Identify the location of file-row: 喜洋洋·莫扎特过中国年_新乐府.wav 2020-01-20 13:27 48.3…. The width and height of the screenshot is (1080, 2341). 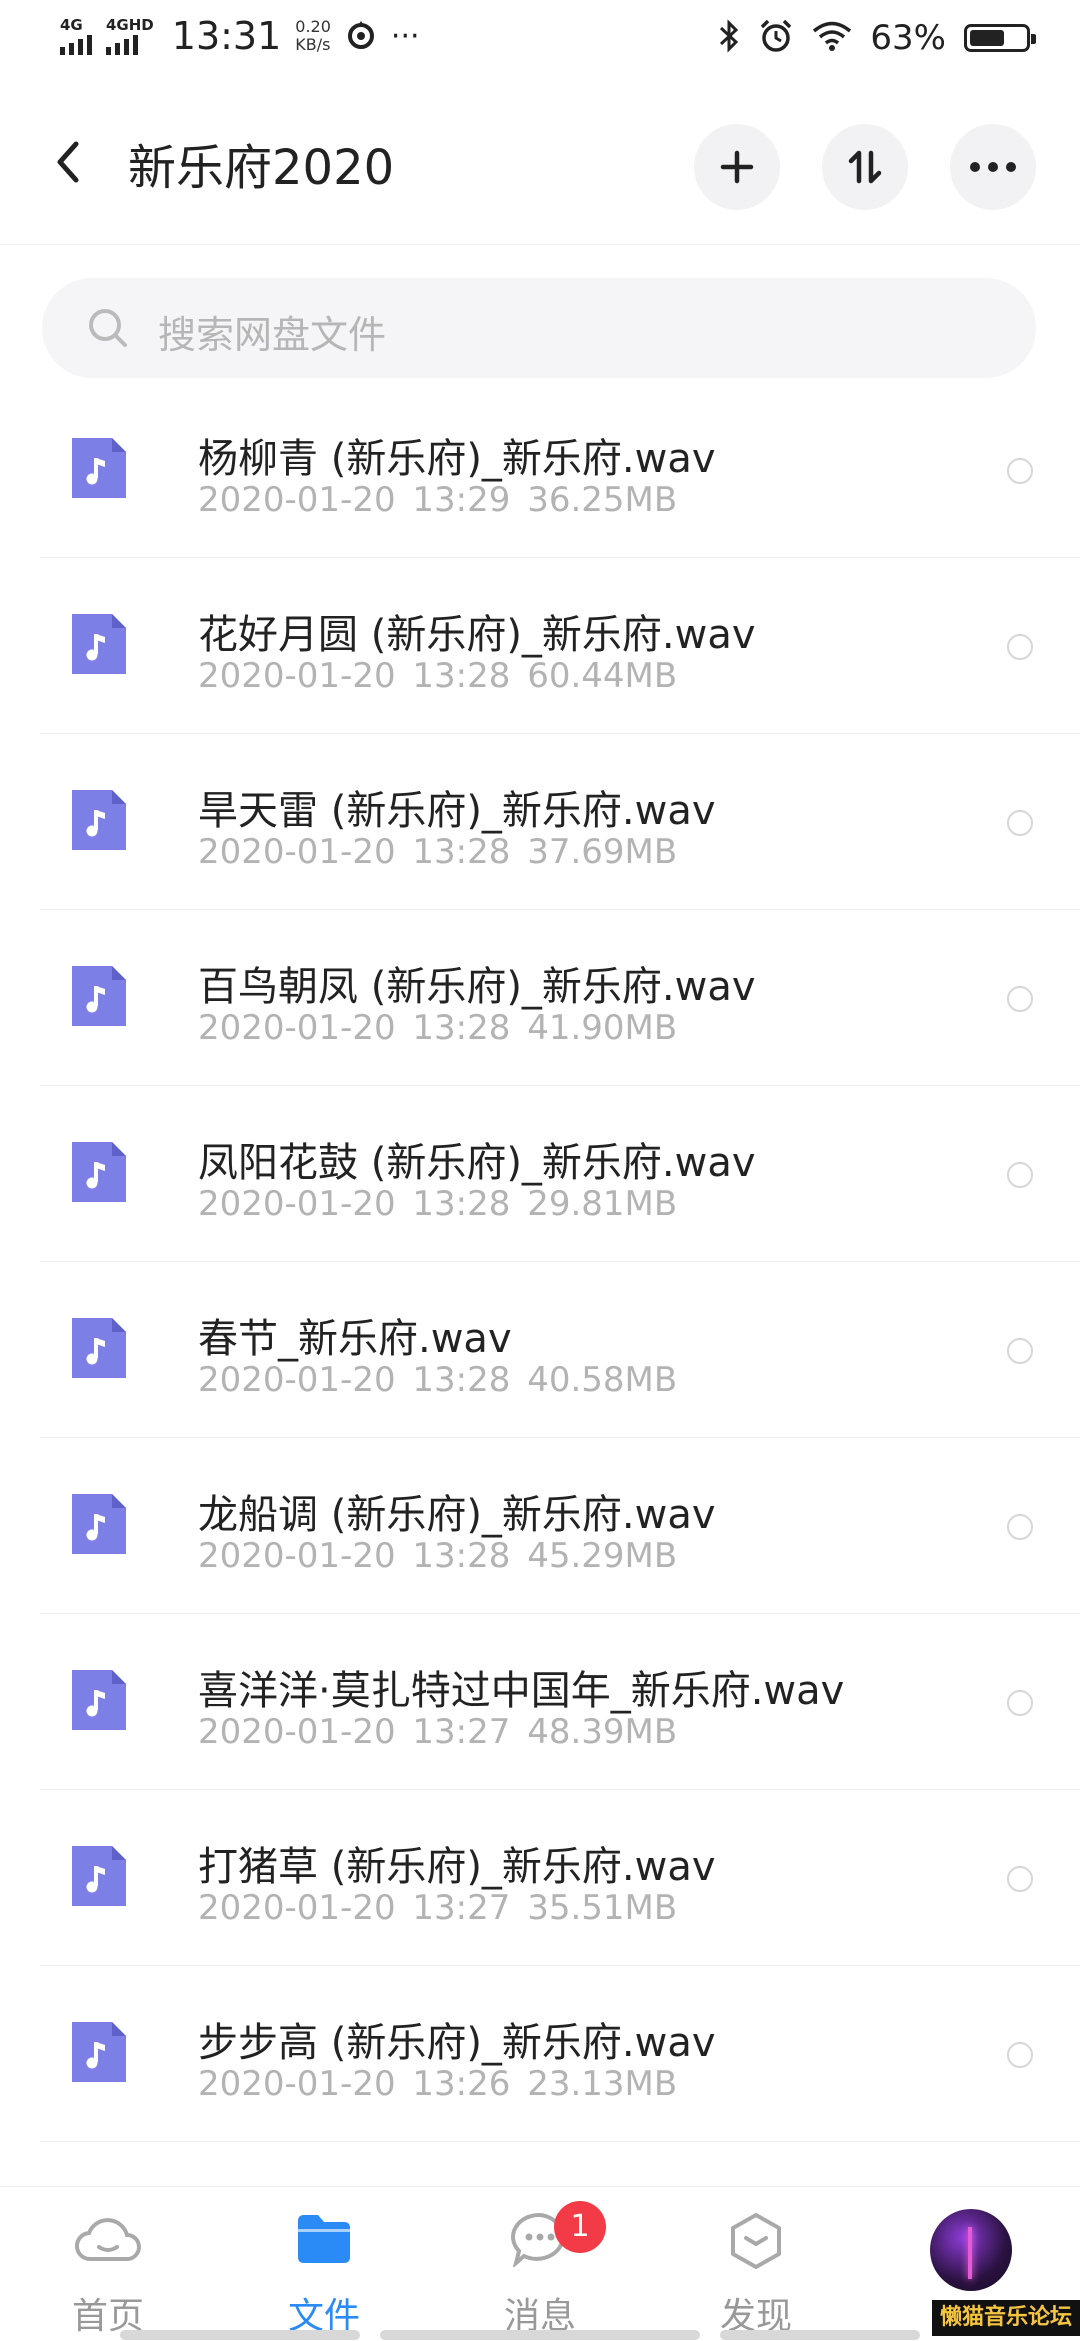
(540, 1702).